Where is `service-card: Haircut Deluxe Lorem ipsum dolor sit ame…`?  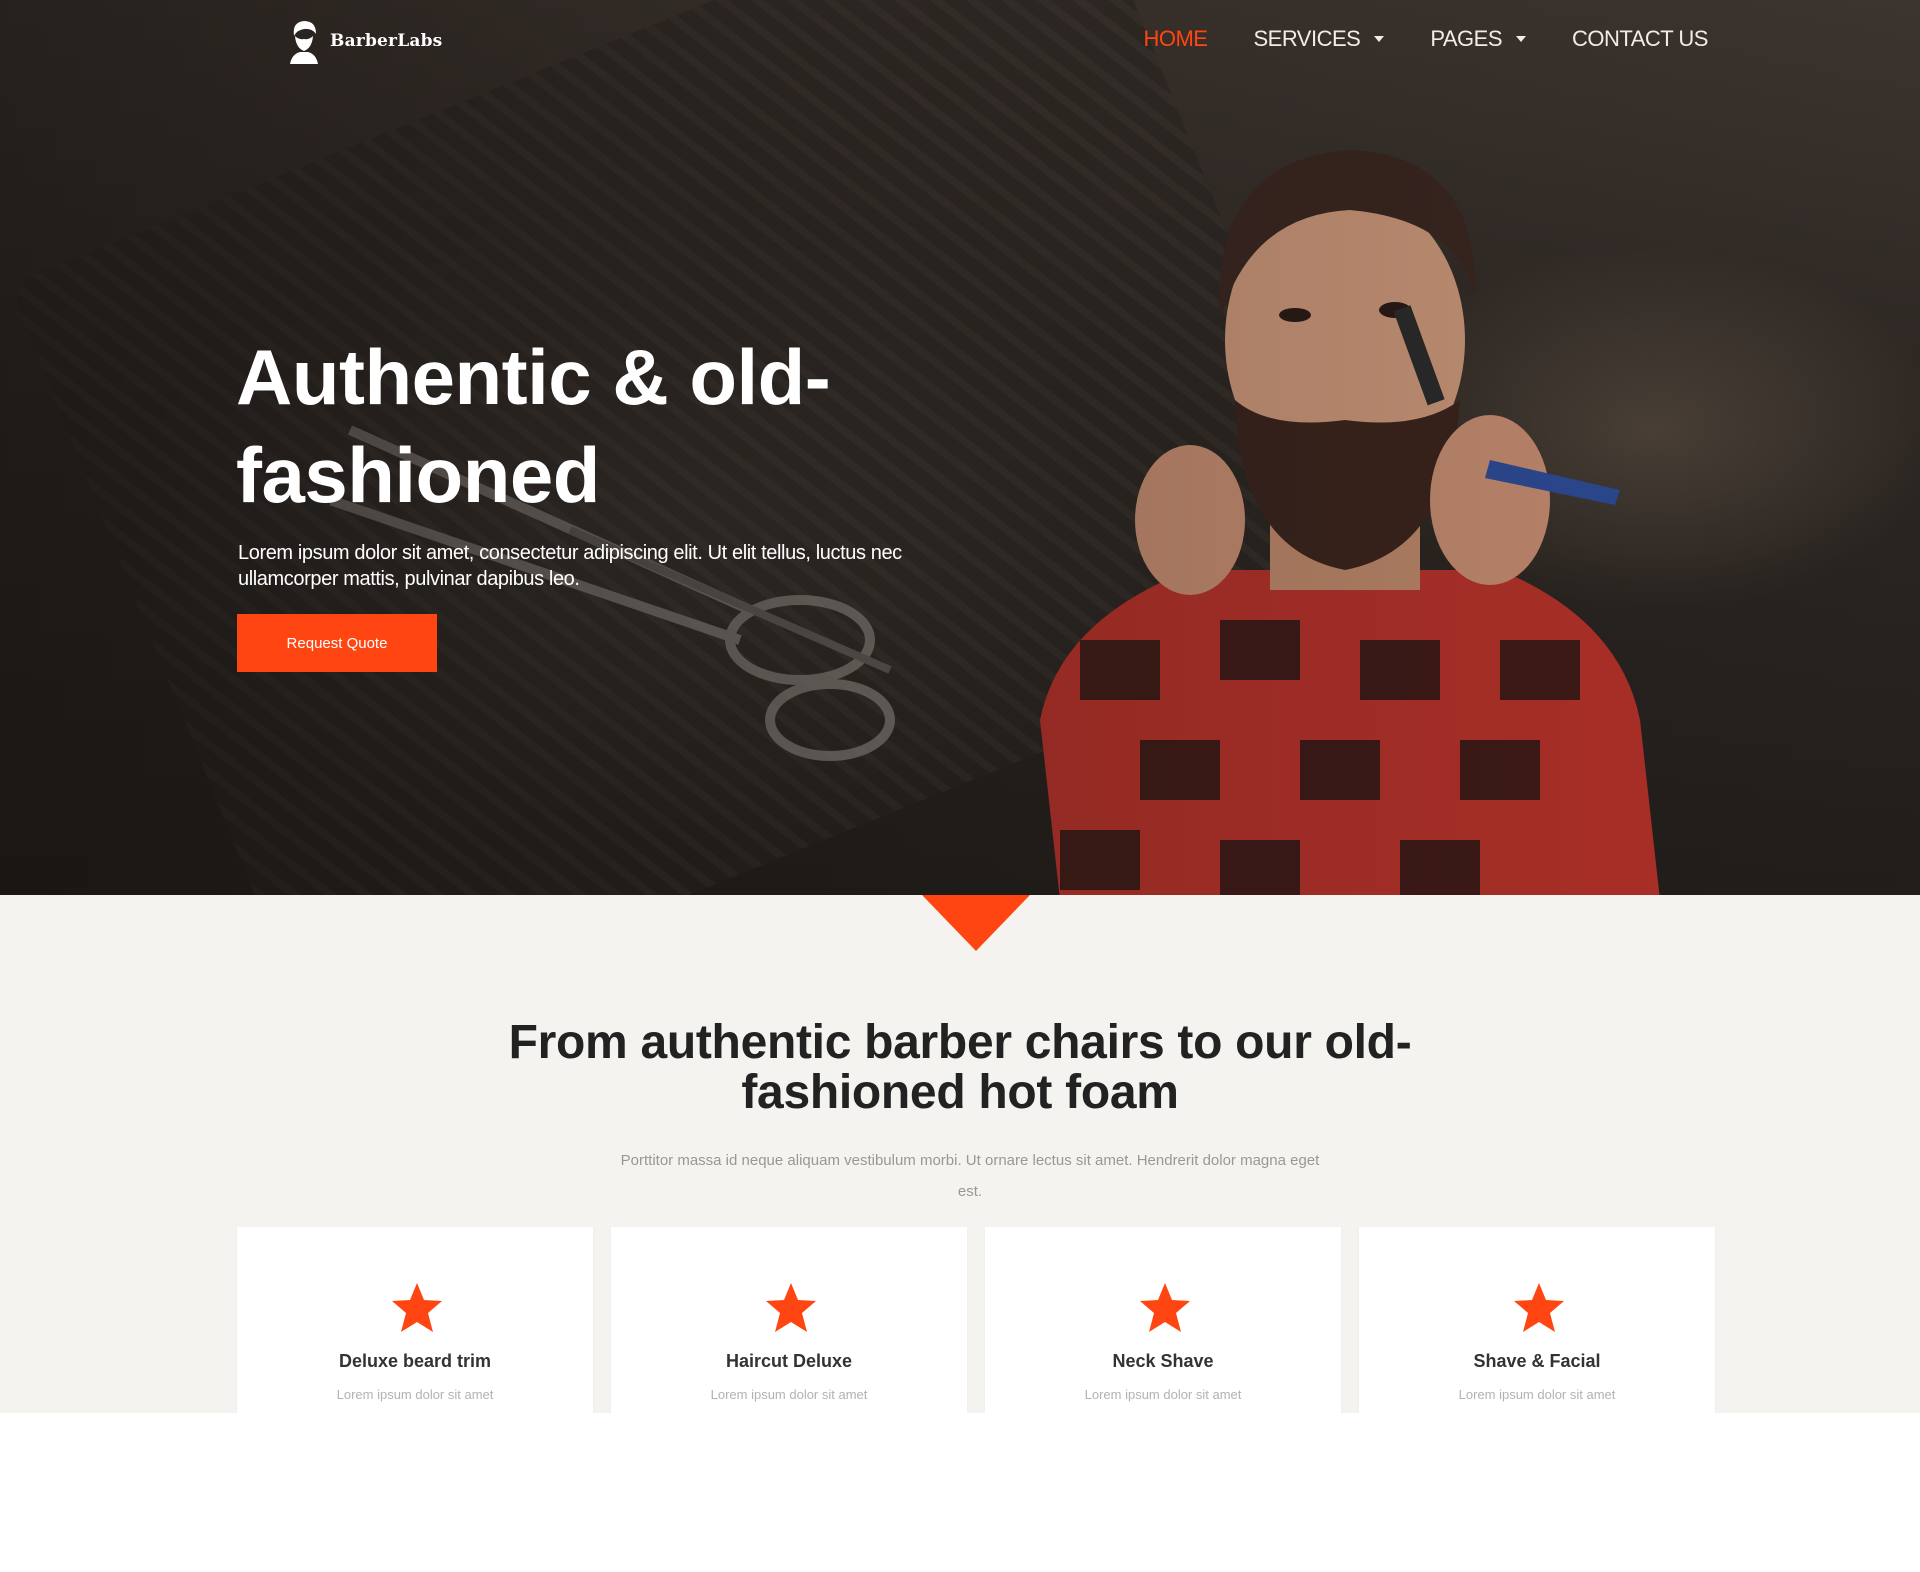 service-card: Haircut Deluxe Lorem ipsum dolor sit ame… is located at coordinates (789, 1320).